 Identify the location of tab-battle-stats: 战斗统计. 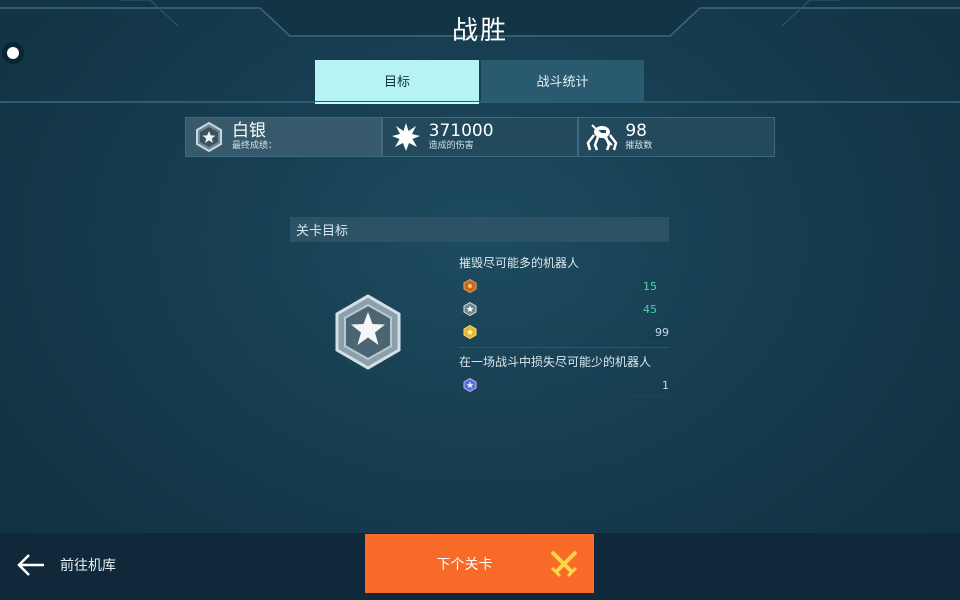
(562, 80).